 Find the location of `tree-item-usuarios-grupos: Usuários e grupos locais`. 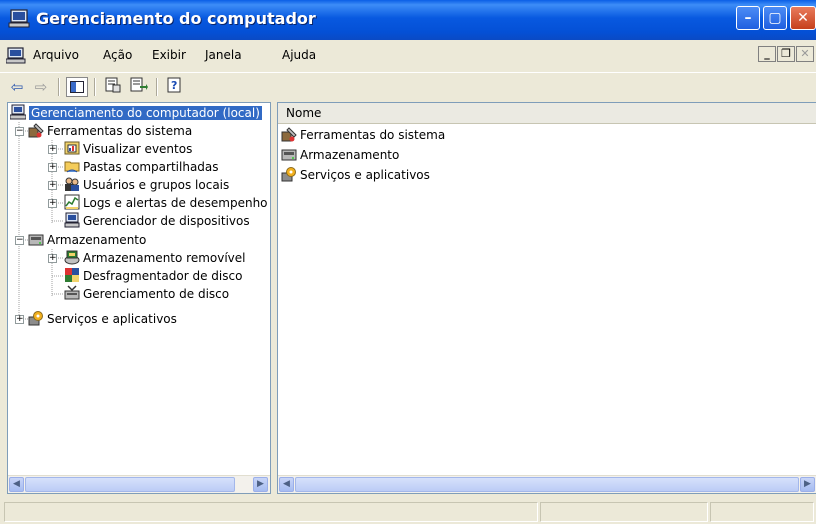

tree-item-usuarios-grupos: Usuários e grupos locais is located at coordinates (146, 185).